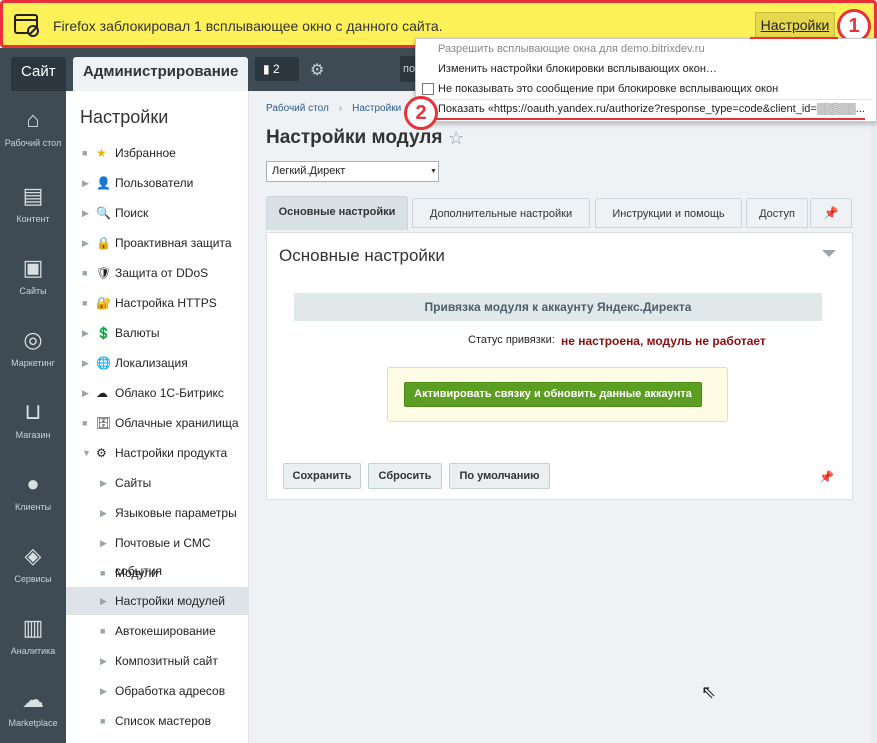  Describe the element at coordinates (795, 25) in the screenshot. I see `notification-settings-button: Настройки` at that location.